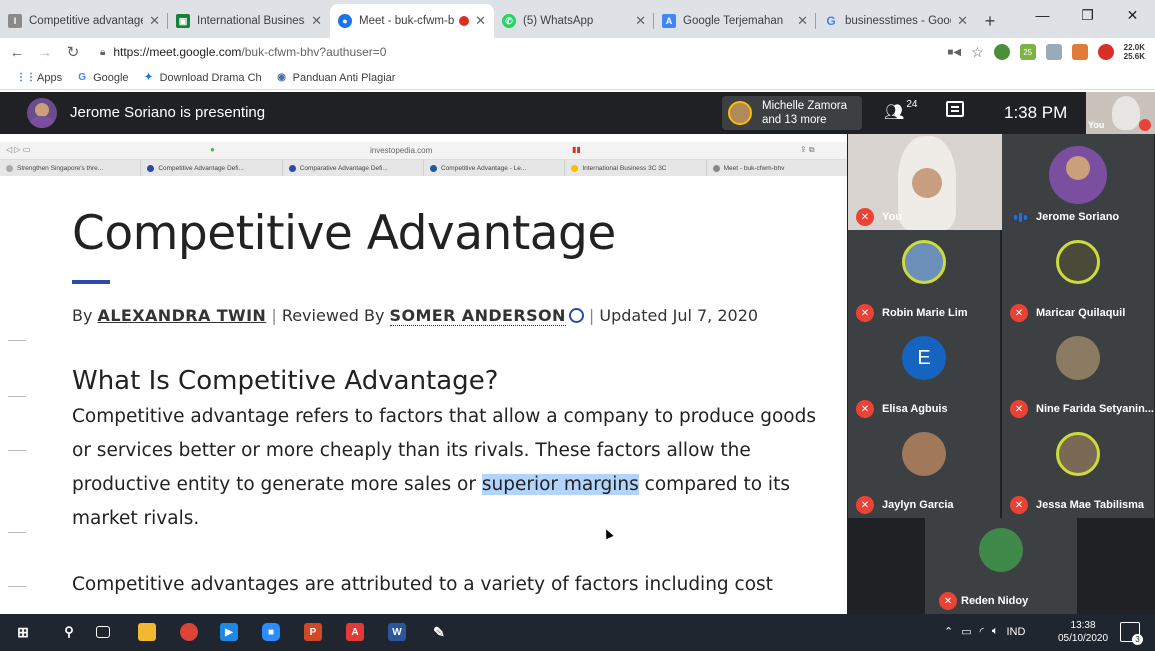  I want to click on language-indicator: IND, so click(1016, 632).